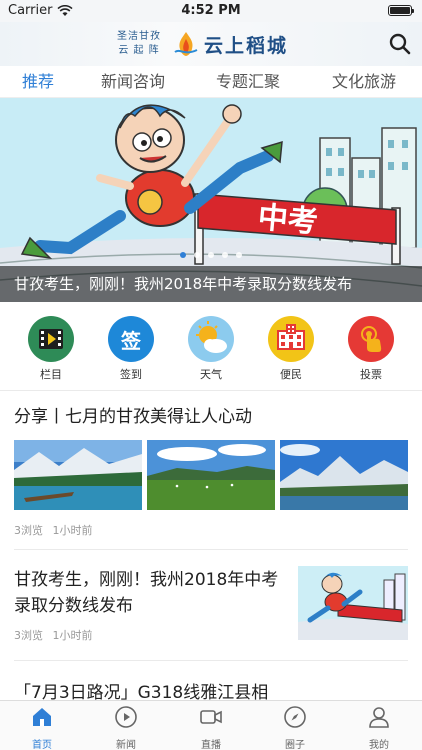 The image size is (422, 750). I want to click on quick-link-vote: 投票, so click(371, 349).